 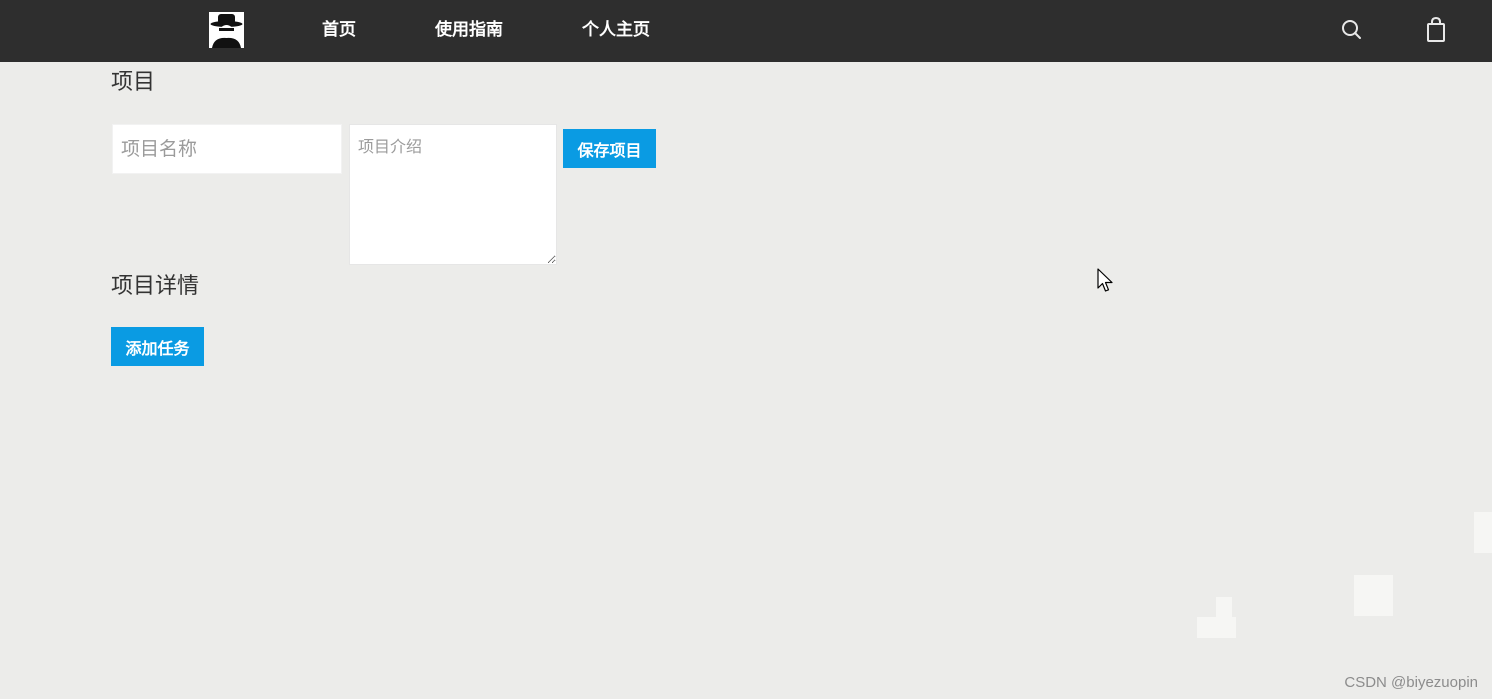 What do you see at coordinates (339, 30) in the screenshot?
I see `nav-link-home: 首页` at bounding box center [339, 30].